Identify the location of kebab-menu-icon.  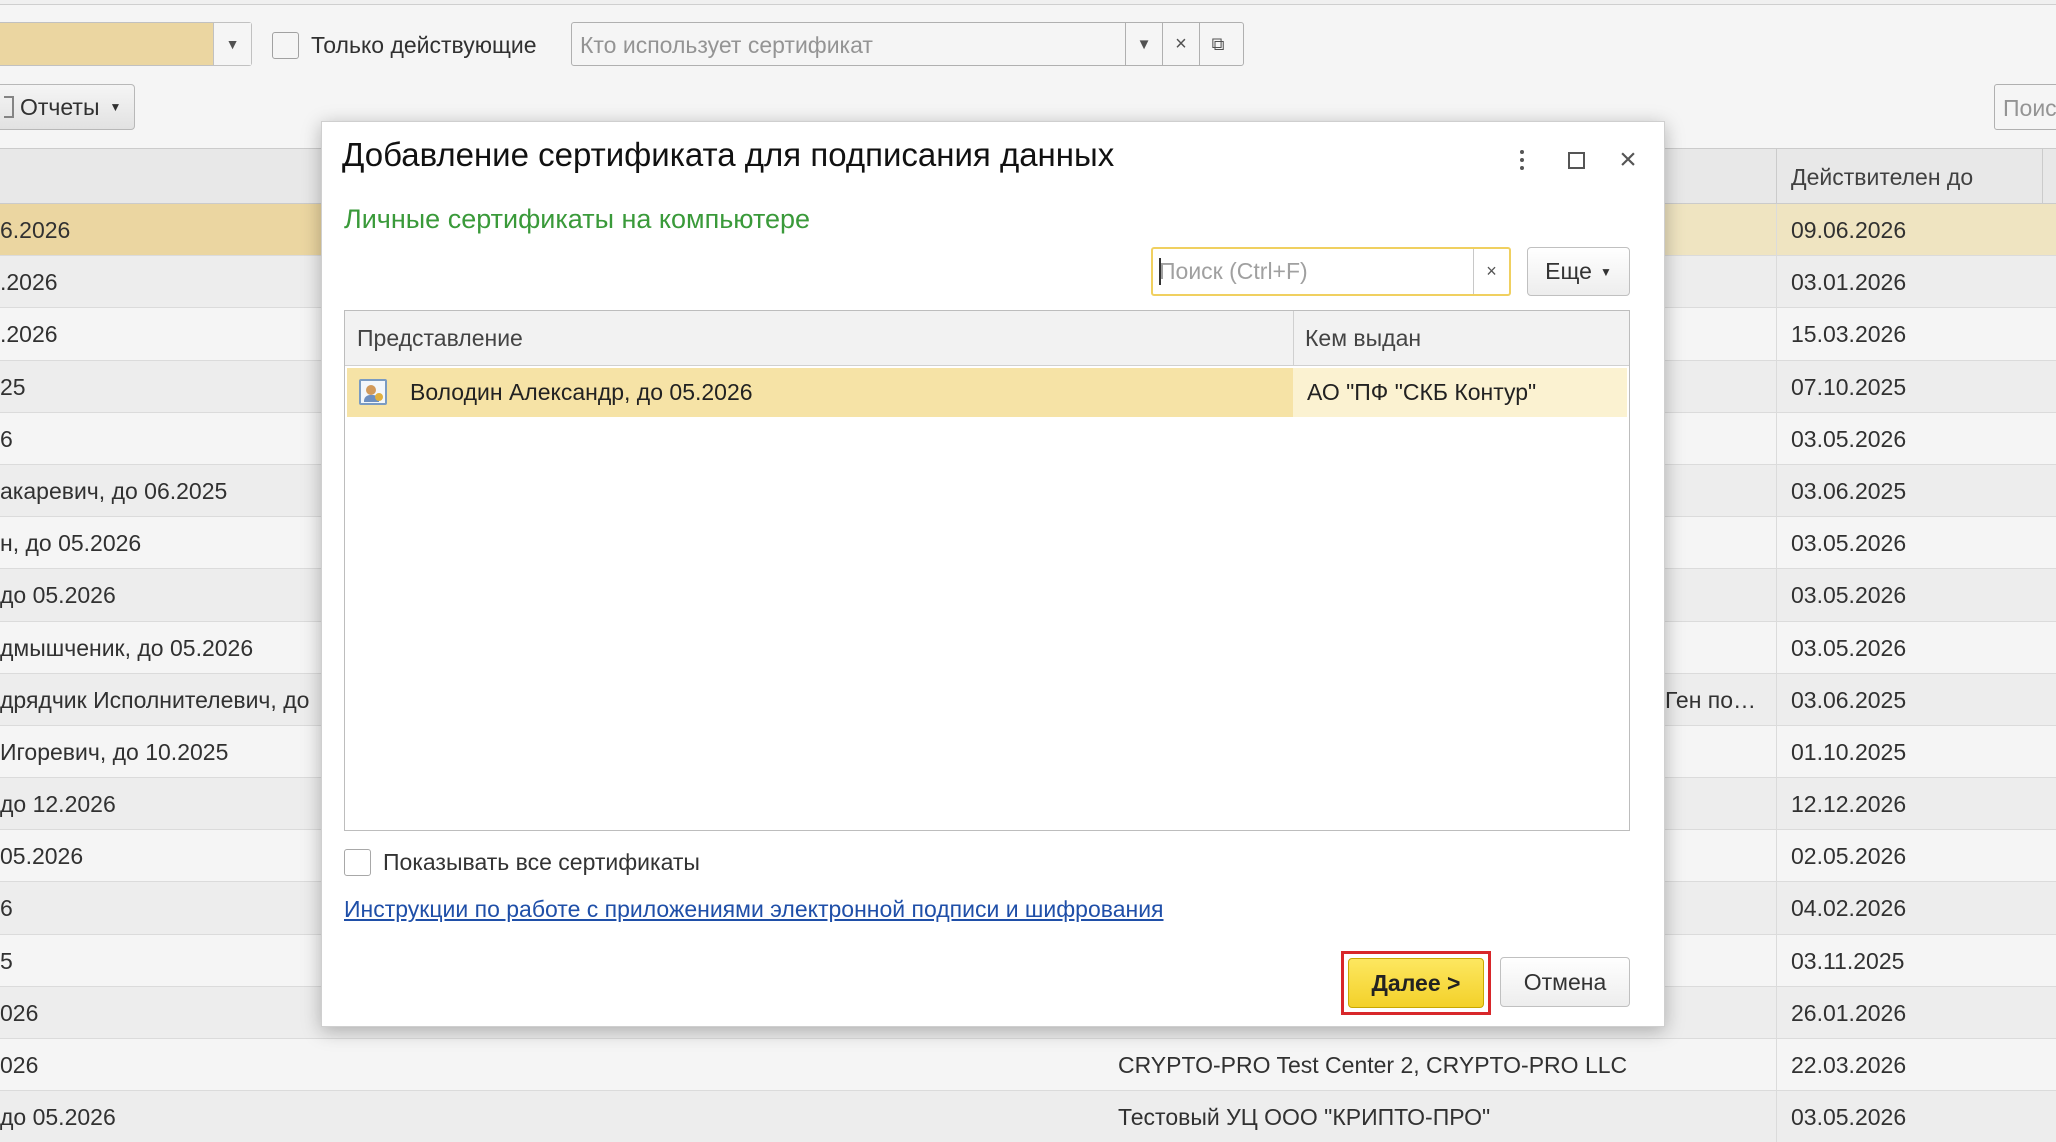
(1522, 160).